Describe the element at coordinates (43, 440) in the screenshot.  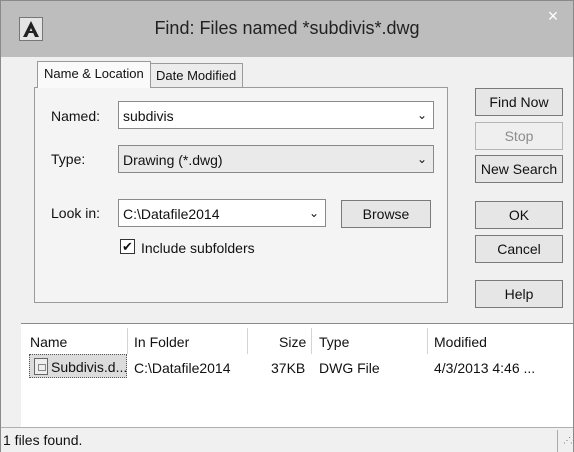
I see `status-text: 1 files found.` at that location.